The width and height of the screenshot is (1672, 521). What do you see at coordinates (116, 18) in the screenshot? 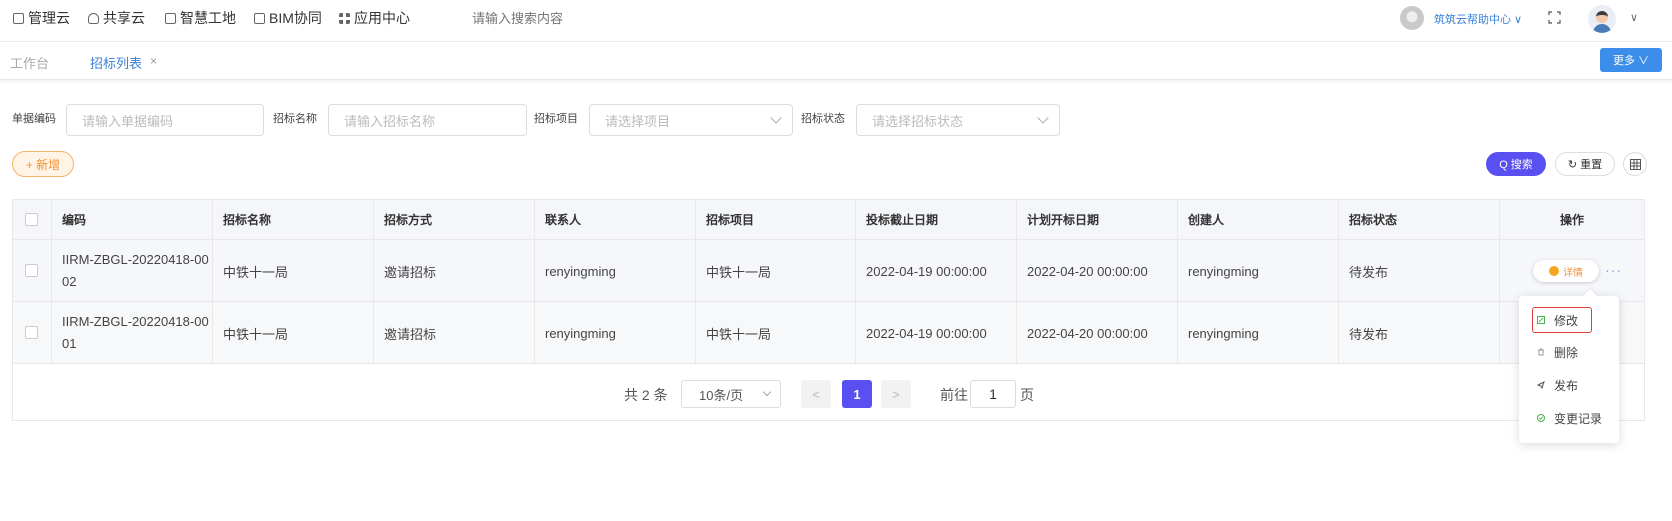
I see `nav-item-shared-cloud: 共享云` at bounding box center [116, 18].